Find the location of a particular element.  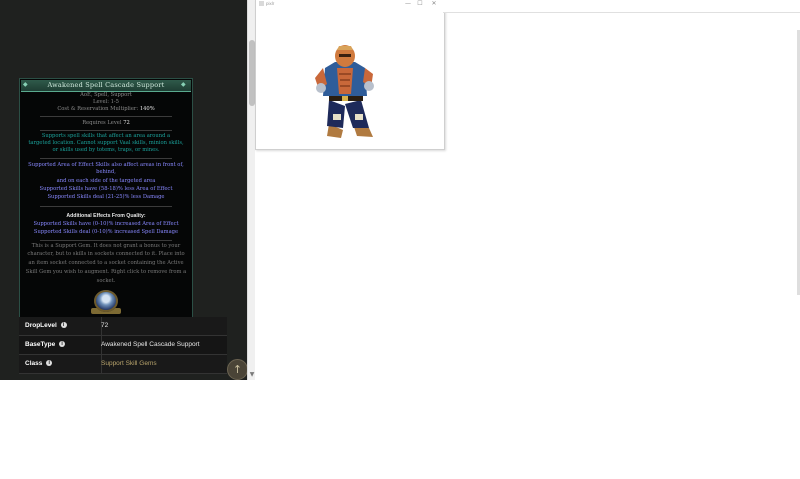

table-key: DropLevel i is located at coordinates (60, 326).